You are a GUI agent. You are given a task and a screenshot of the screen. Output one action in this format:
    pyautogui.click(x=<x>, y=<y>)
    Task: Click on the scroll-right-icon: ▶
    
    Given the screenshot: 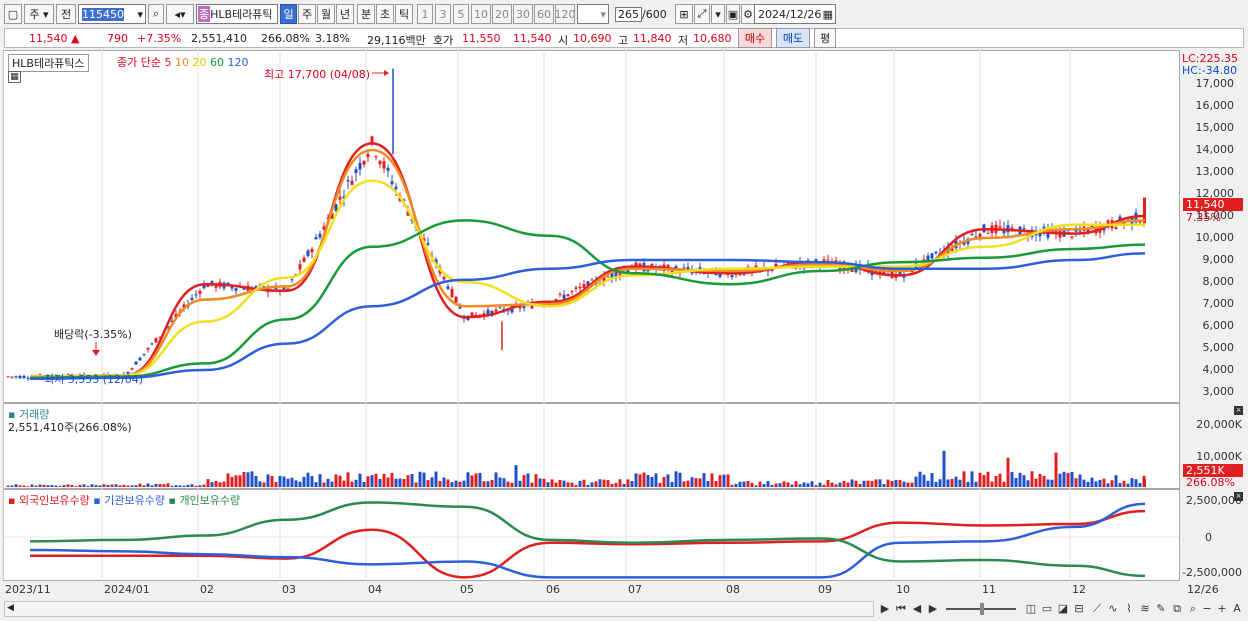 What is the action you would take?
    pyautogui.click(x=885, y=609)
    